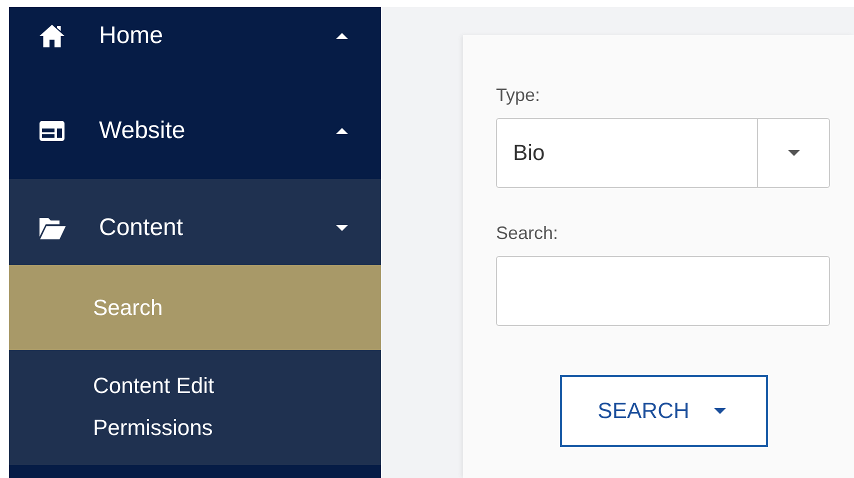 This screenshot has height=478, width=854. Describe the element at coordinates (195, 222) in the screenshot. I see `nav-item: Content` at that location.